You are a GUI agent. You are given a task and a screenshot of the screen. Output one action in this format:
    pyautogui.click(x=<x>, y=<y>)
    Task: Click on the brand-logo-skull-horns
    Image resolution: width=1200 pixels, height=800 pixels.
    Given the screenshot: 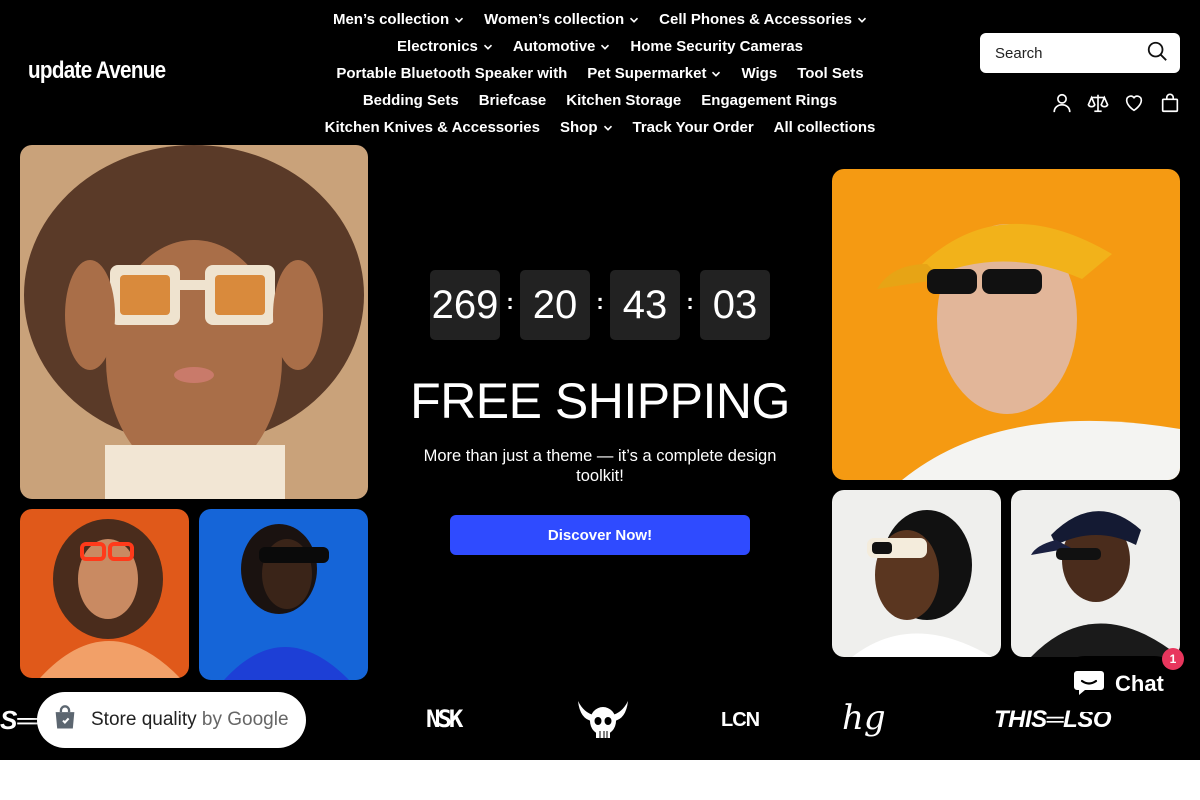 What is the action you would take?
    pyautogui.click(x=603, y=719)
    